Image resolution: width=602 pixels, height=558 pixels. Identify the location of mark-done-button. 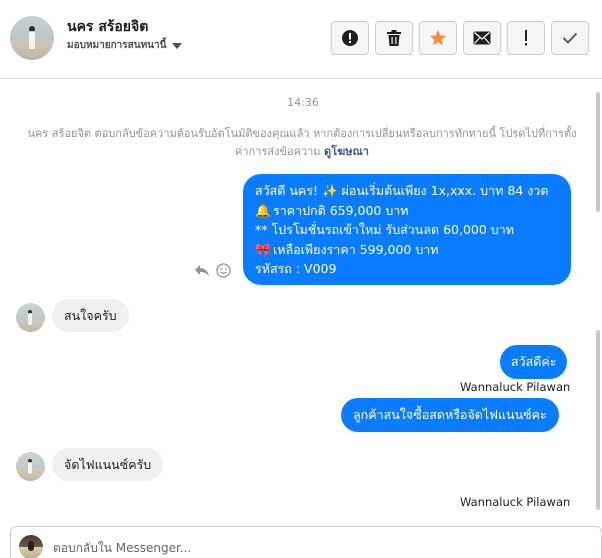
(570, 38).